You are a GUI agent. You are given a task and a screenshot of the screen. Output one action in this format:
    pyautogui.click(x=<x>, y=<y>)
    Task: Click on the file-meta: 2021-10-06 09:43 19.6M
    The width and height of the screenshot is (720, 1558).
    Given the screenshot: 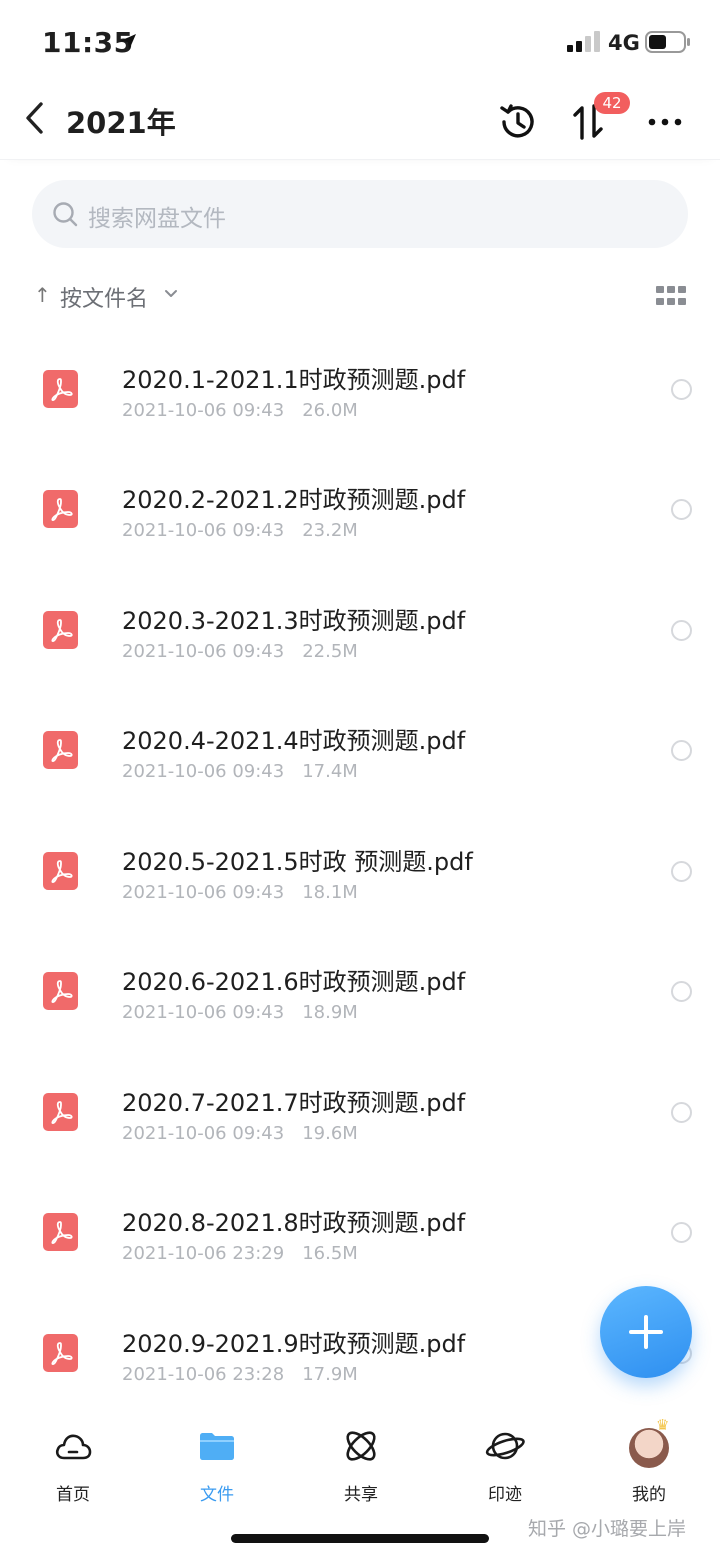 What is the action you would take?
    pyautogui.click(x=240, y=1133)
    